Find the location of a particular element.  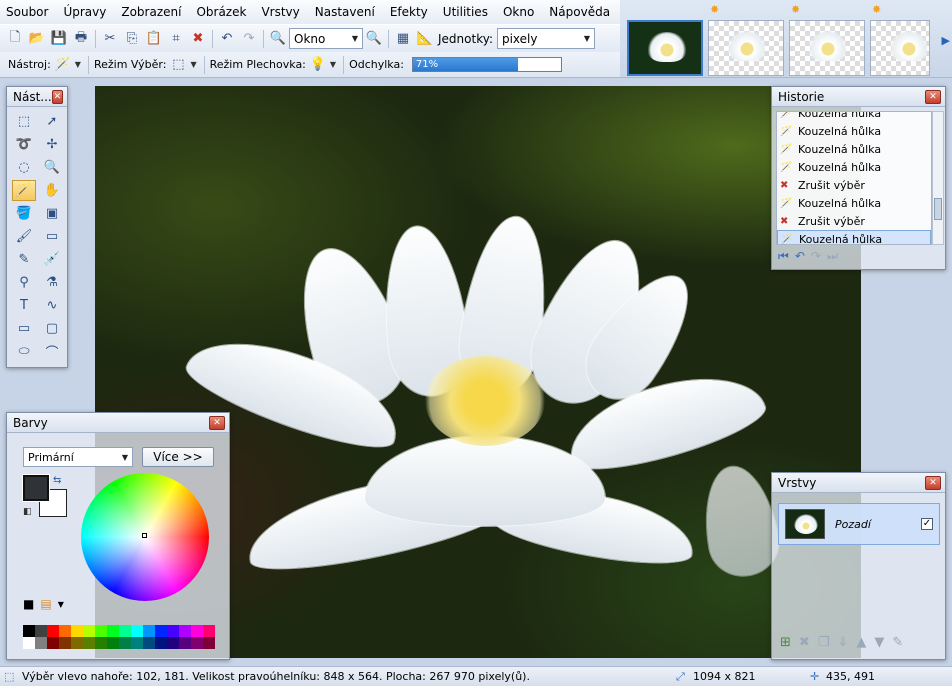

move-selected-icon: ✢ is located at coordinates (52, 144).